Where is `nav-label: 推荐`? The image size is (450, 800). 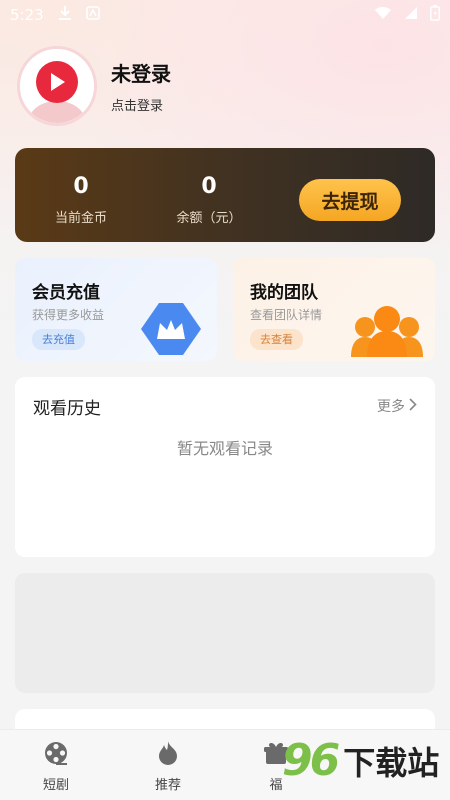 nav-label: 推荐 is located at coordinates (167, 785).